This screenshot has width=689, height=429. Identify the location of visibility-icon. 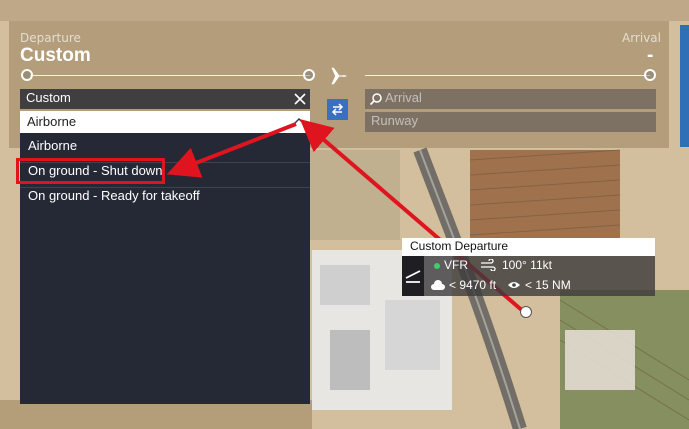
(514, 285).